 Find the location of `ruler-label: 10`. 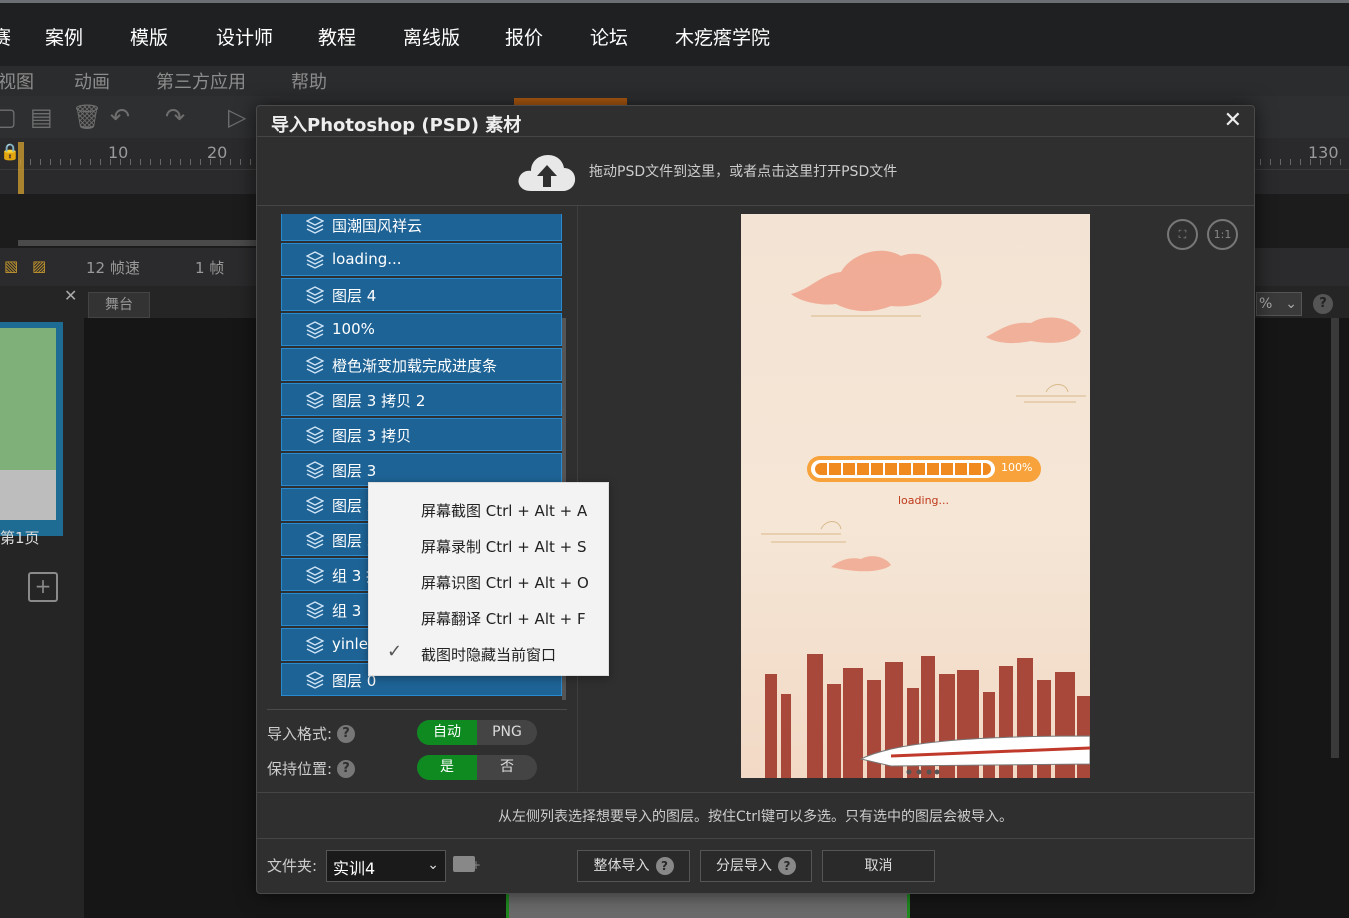

ruler-label: 10 is located at coordinates (118, 152).